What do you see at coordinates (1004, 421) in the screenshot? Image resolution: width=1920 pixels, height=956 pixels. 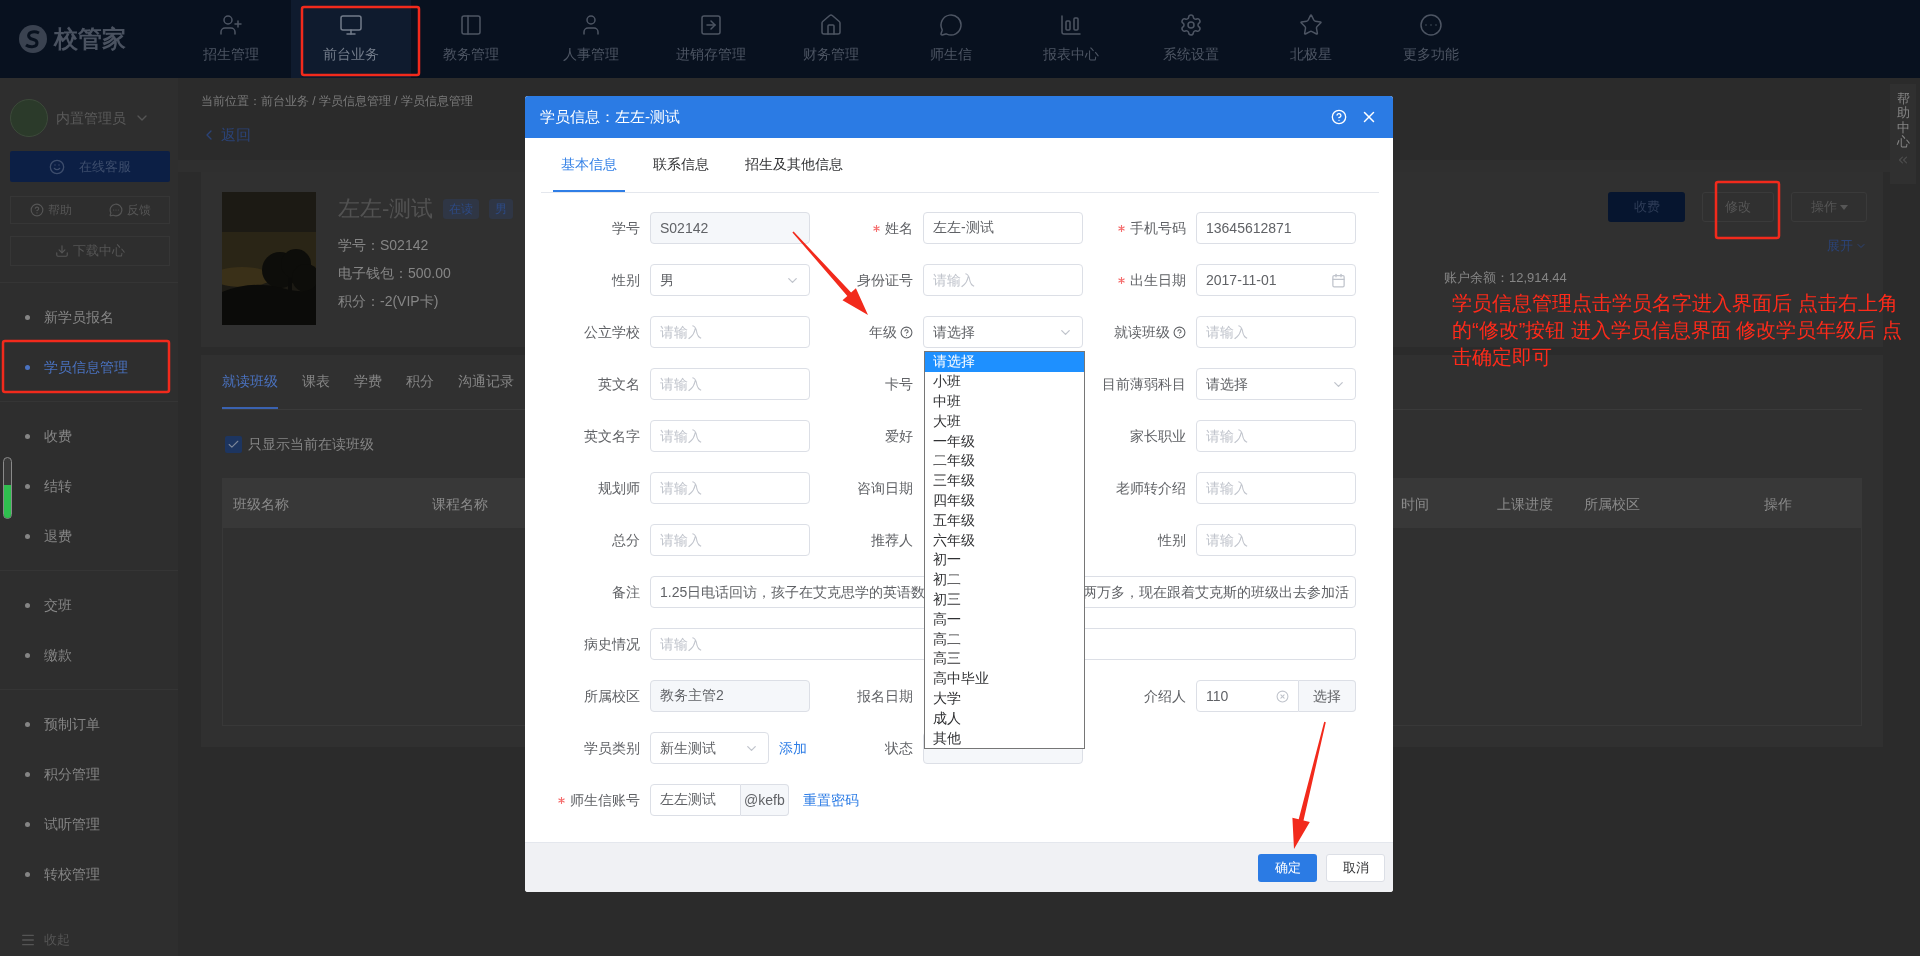 I see `dropdown-option: 大班` at bounding box center [1004, 421].